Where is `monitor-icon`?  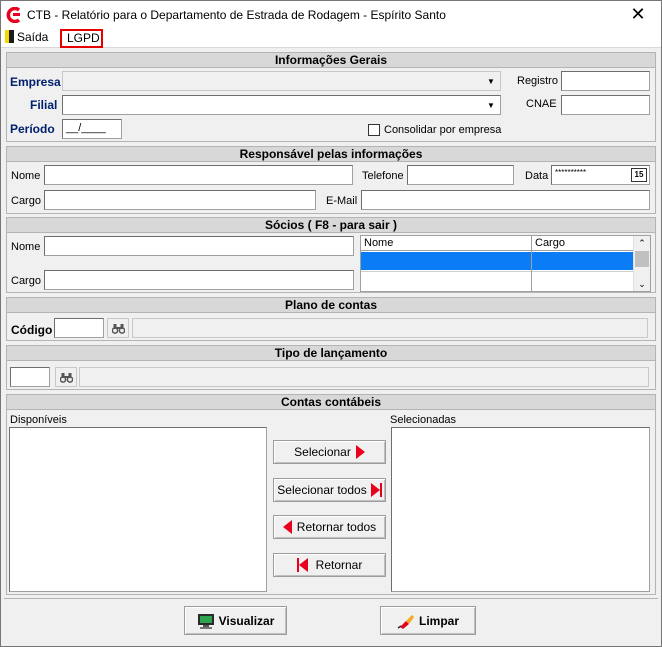 monitor-icon is located at coordinates (205, 621).